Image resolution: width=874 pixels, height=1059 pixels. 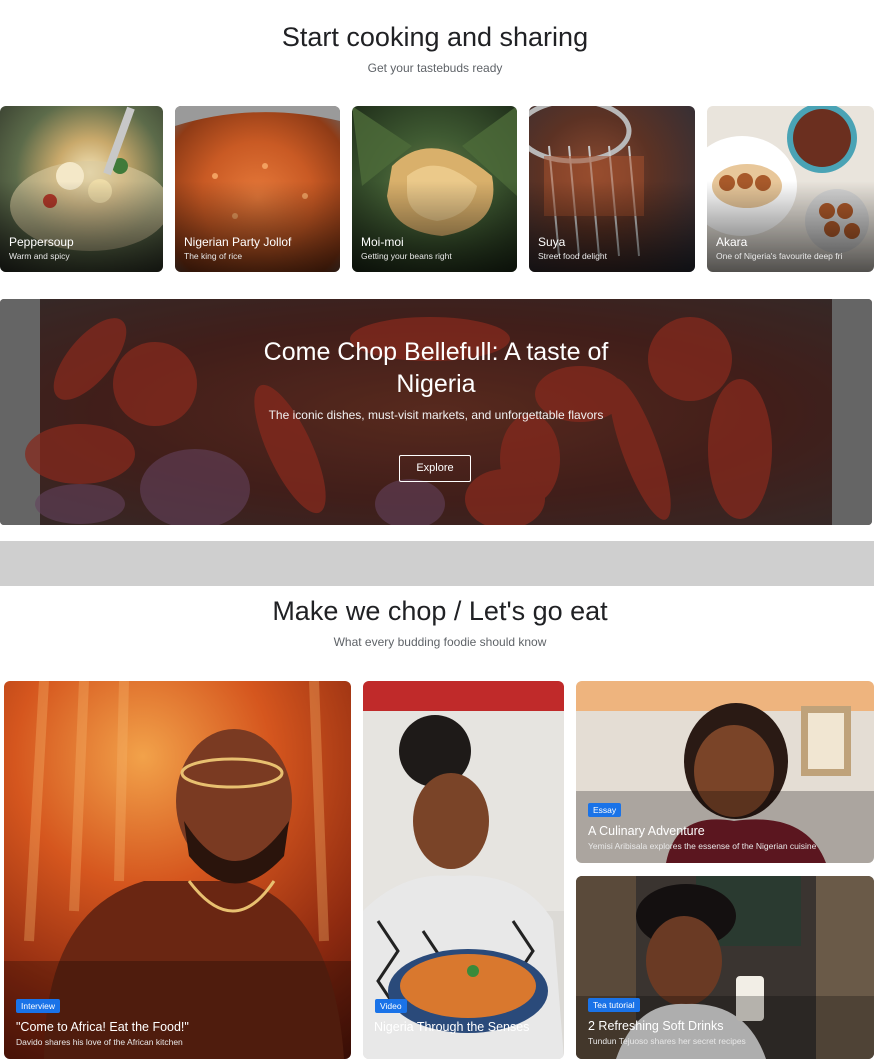 I want to click on story-tag: Essay, so click(x=605, y=810).